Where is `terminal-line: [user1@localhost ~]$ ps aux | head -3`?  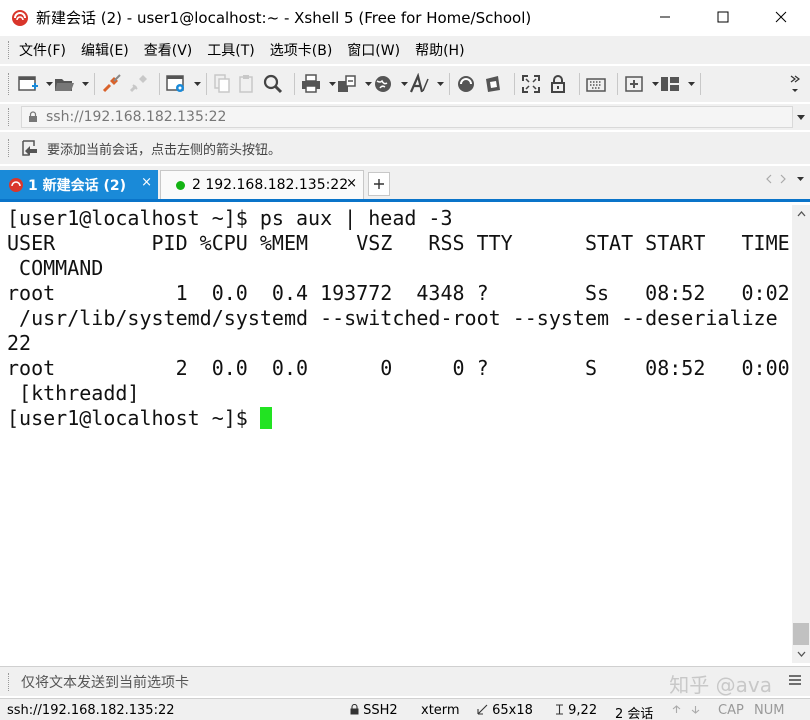
terminal-line: [user1@localhost ~]$ ps aux | head -3 is located at coordinates (230, 218).